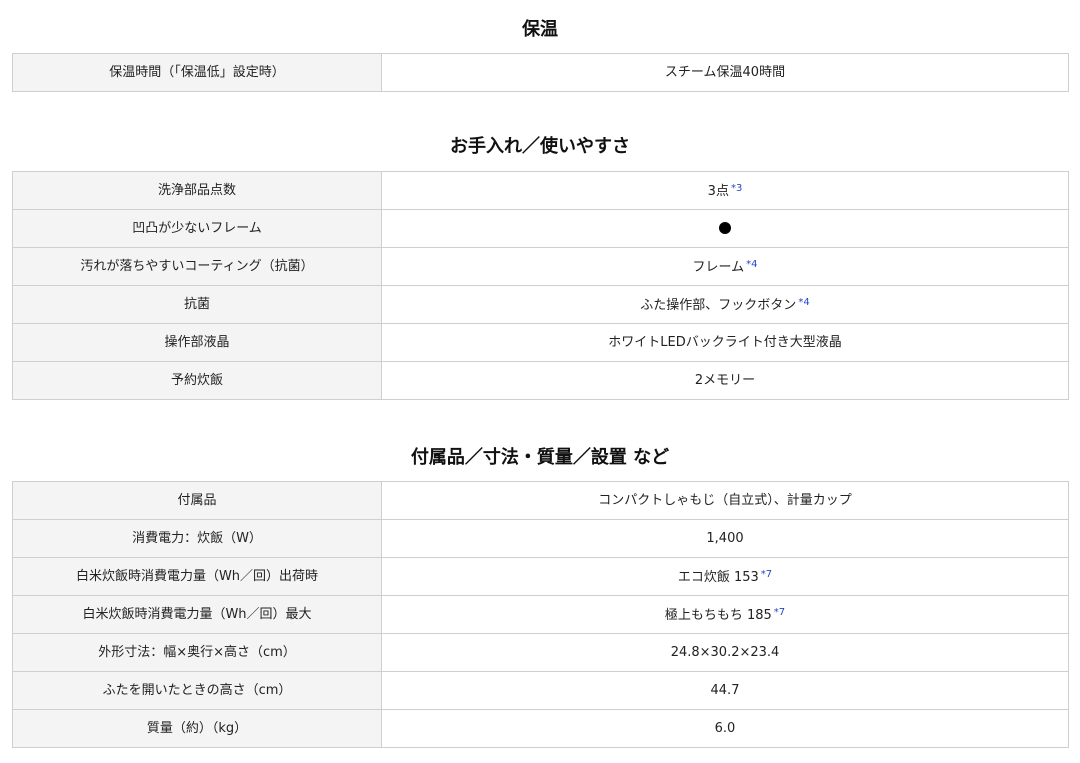 The width and height of the screenshot is (1080, 763). Describe the element at coordinates (197, 304) in the screenshot. I see `row-label: 抗菌` at that location.